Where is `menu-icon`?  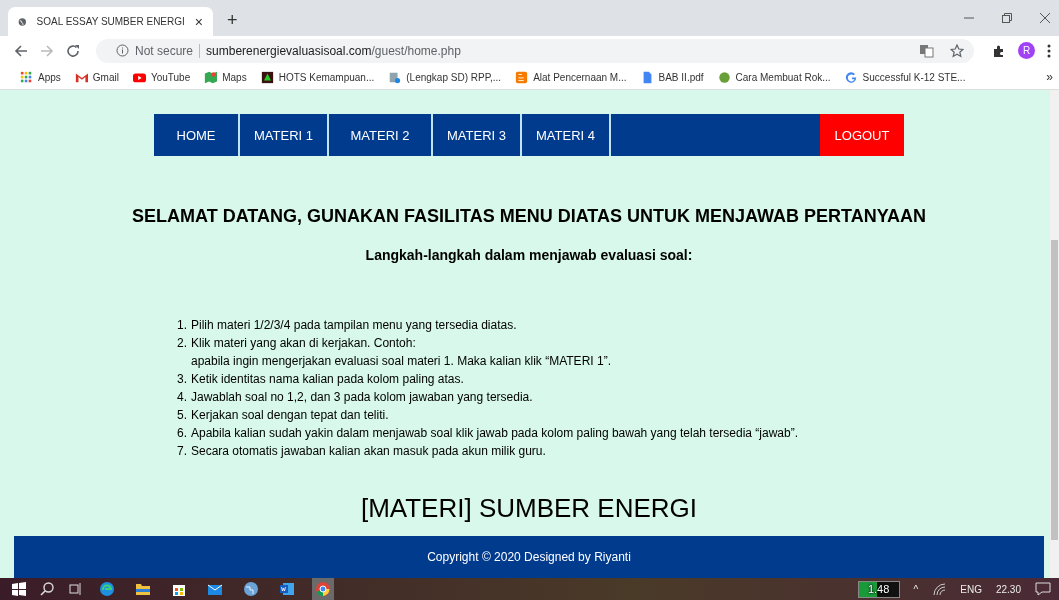 menu-icon is located at coordinates (1049, 50).